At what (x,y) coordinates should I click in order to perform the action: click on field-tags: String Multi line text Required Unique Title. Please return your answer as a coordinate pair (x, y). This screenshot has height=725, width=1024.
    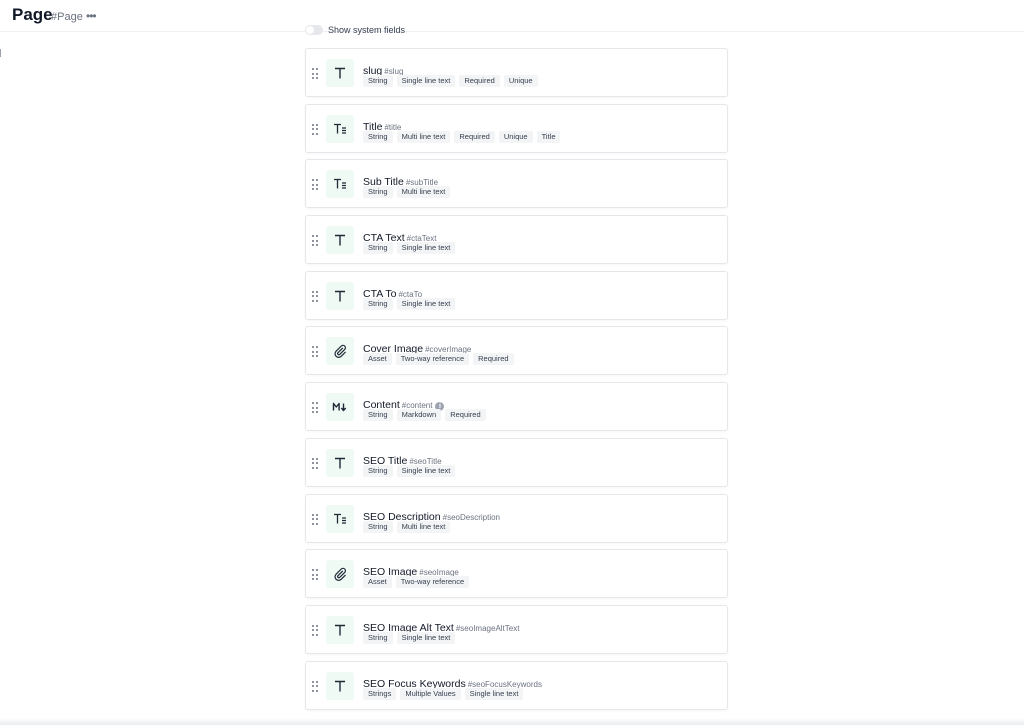
    Looking at the image, I should click on (463, 136).